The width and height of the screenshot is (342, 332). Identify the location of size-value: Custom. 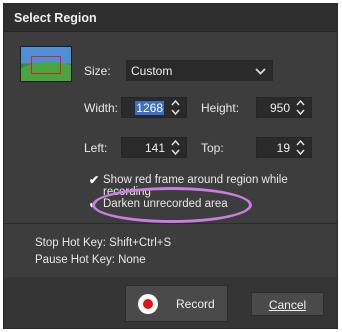
(152, 71).